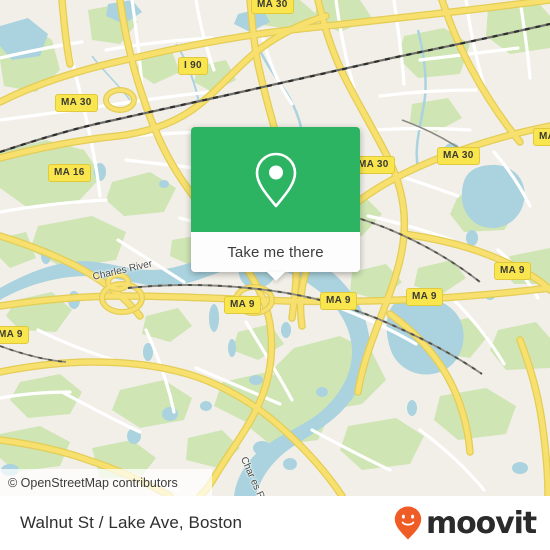  I want to click on moovit-smiley-pin-icon, so click(408, 523).